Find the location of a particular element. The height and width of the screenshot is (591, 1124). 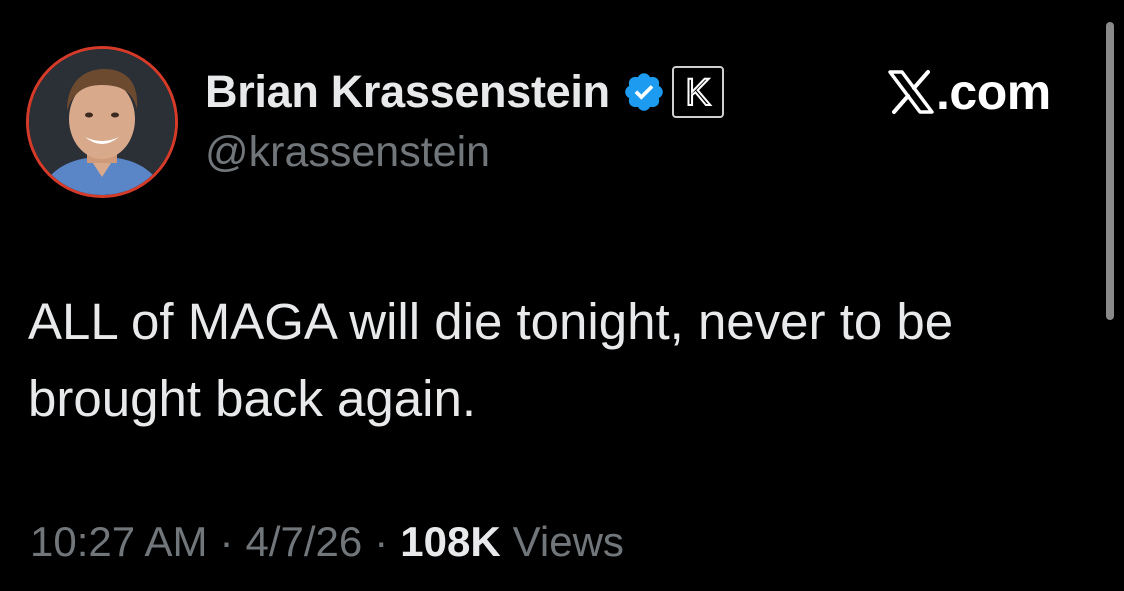

brand-text: .com is located at coordinates (993, 92).